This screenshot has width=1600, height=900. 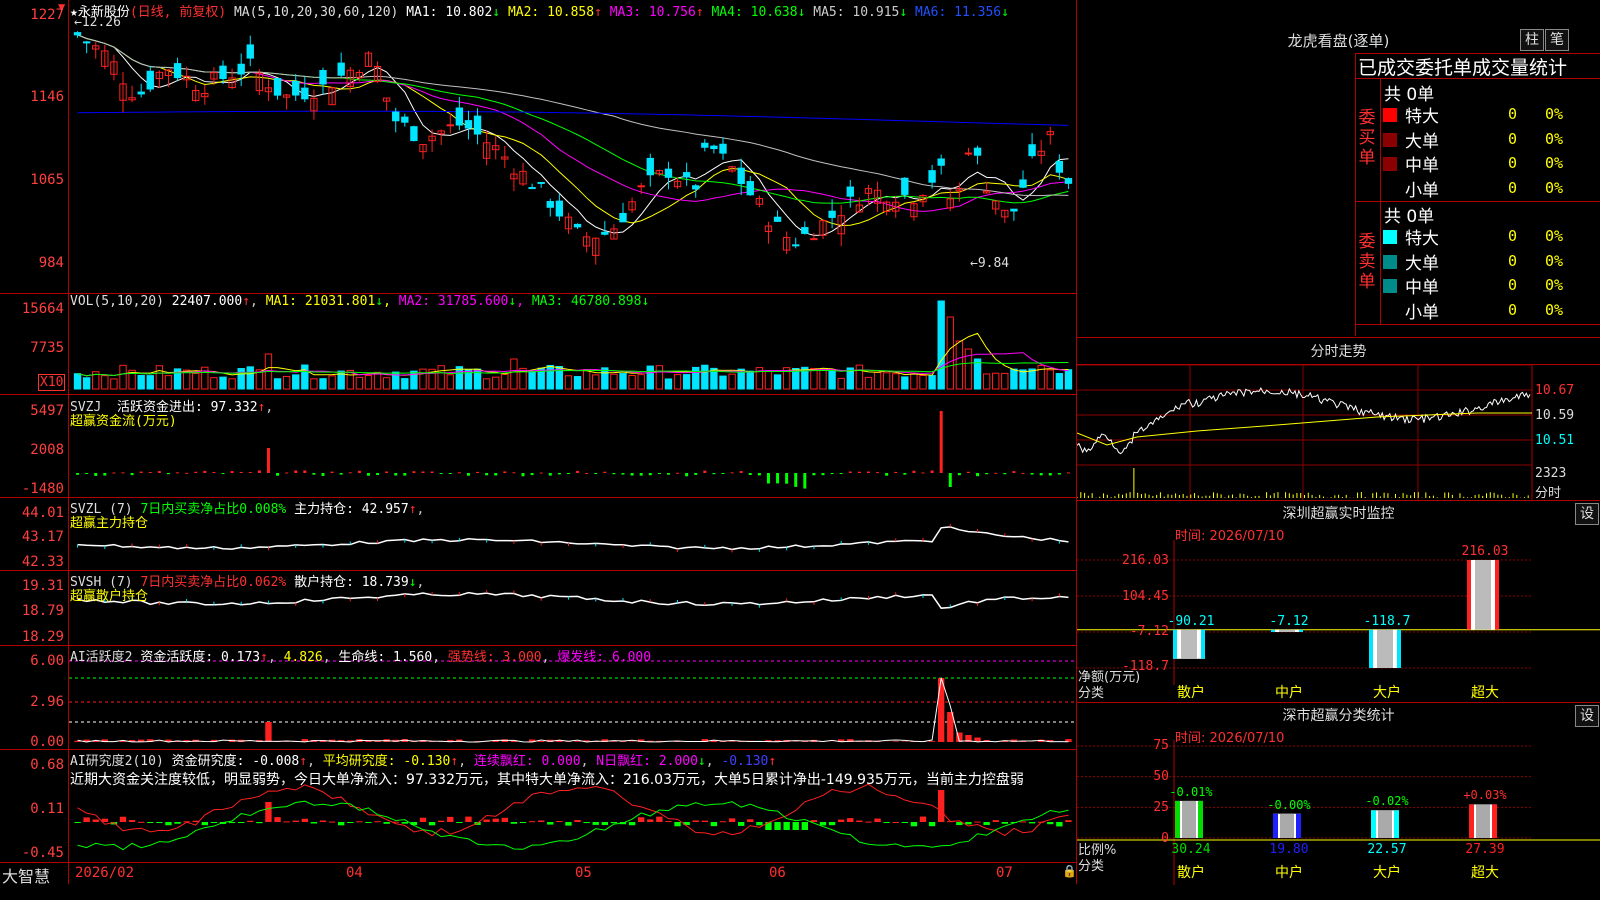 I want to click on svzl-label-1: 44.01, so click(x=42, y=513).